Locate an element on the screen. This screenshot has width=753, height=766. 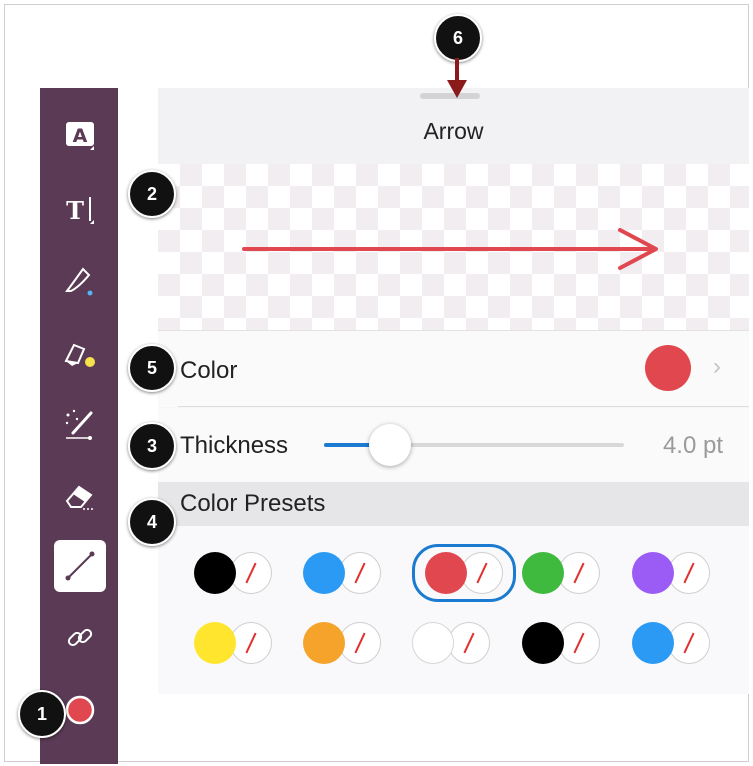
thickness-slider-thumb is located at coordinates (390, 445).